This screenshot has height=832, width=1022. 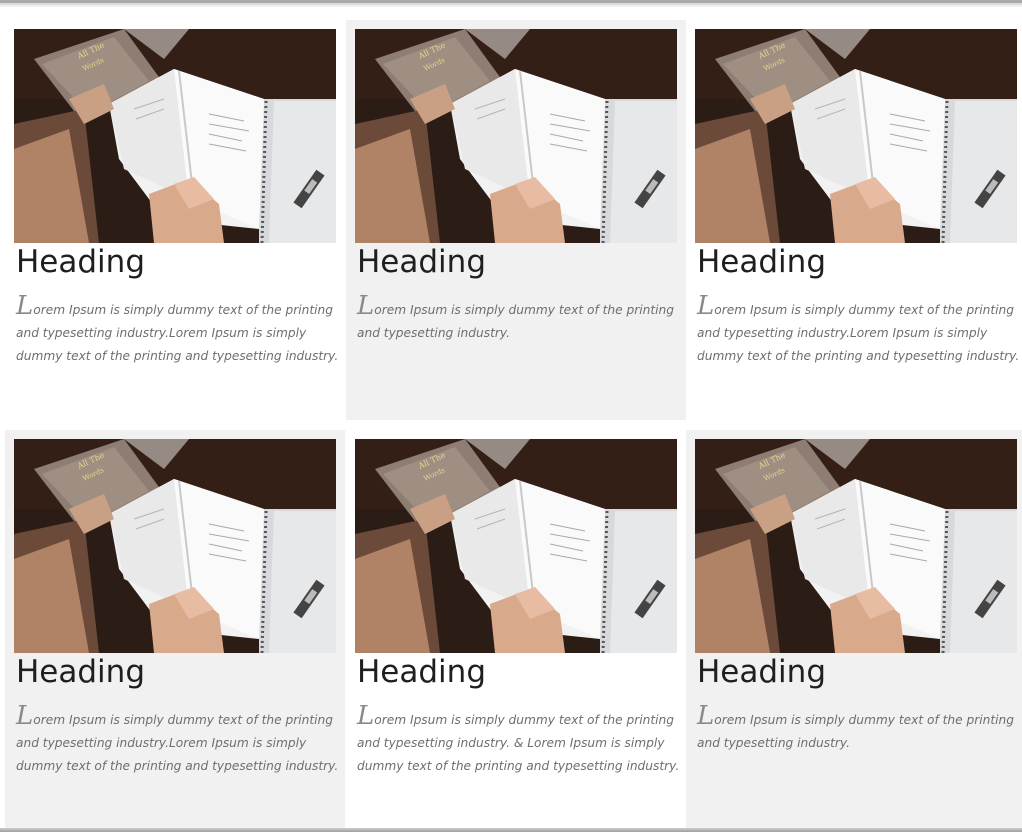 What do you see at coordinates (511, 830) in the screenshot?
I see `bottom-divider` at bounding box center [511, 830].